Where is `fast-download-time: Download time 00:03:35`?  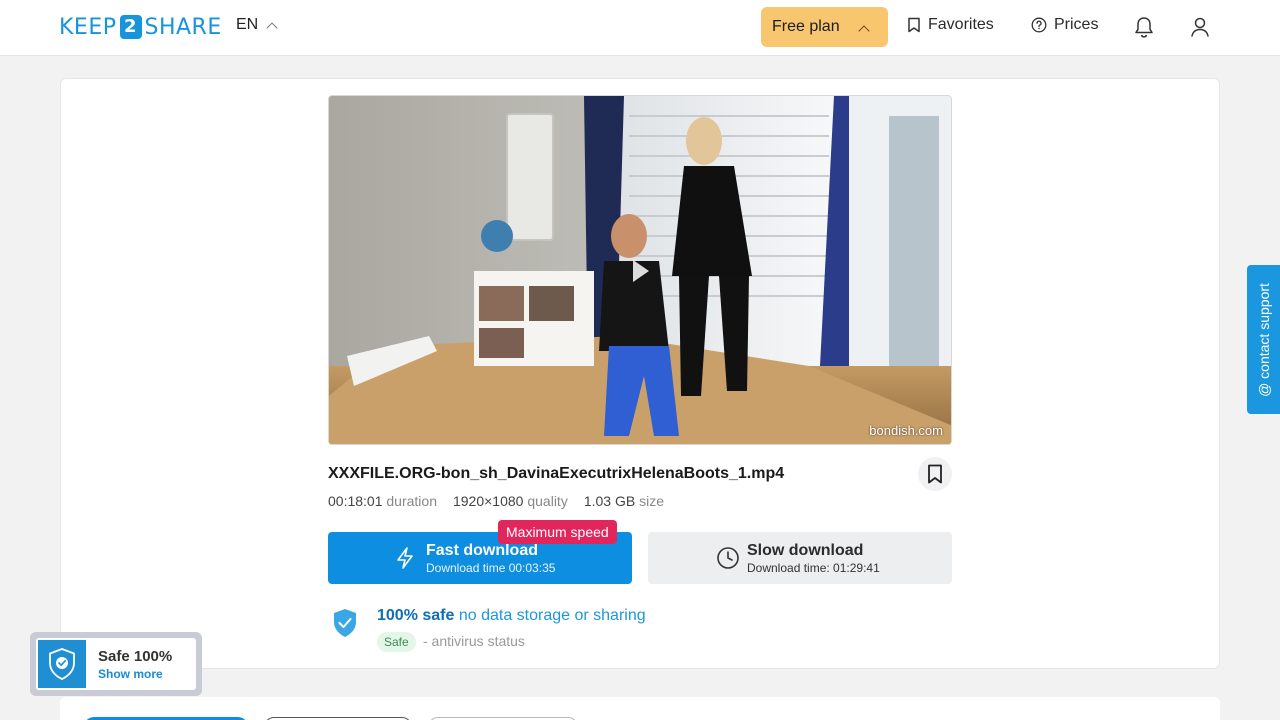 fast-download-time: Download time 00:03:35 is located at coordinates (491, 568).